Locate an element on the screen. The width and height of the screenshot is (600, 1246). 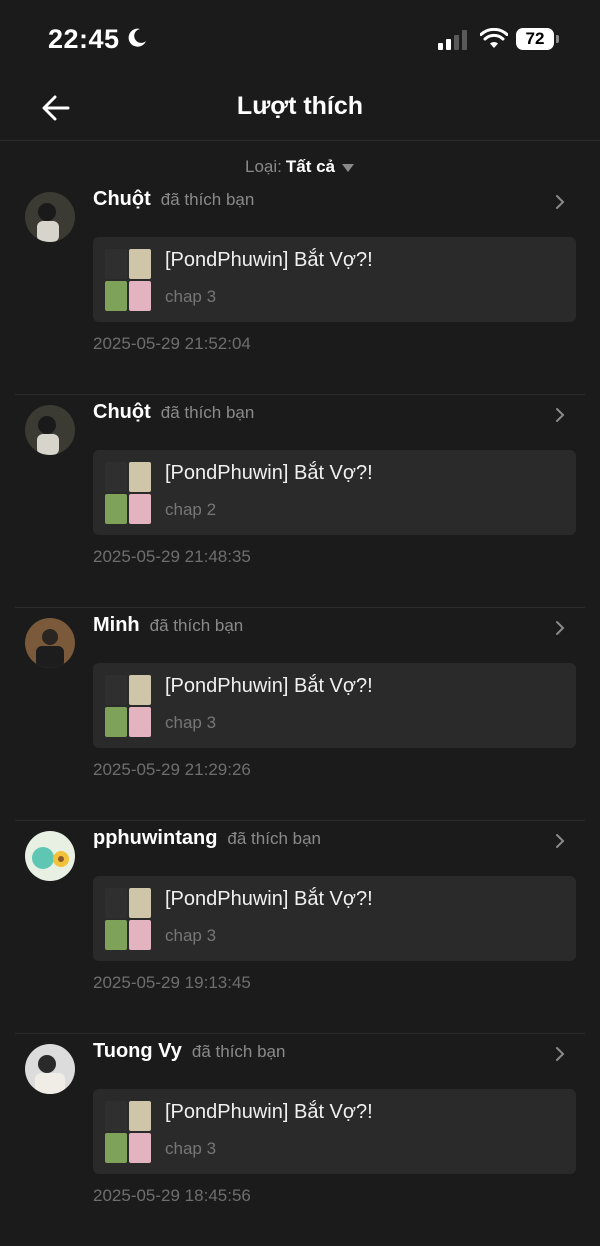
user-name: Tuong Vy is located at coordinates (137, 1051).